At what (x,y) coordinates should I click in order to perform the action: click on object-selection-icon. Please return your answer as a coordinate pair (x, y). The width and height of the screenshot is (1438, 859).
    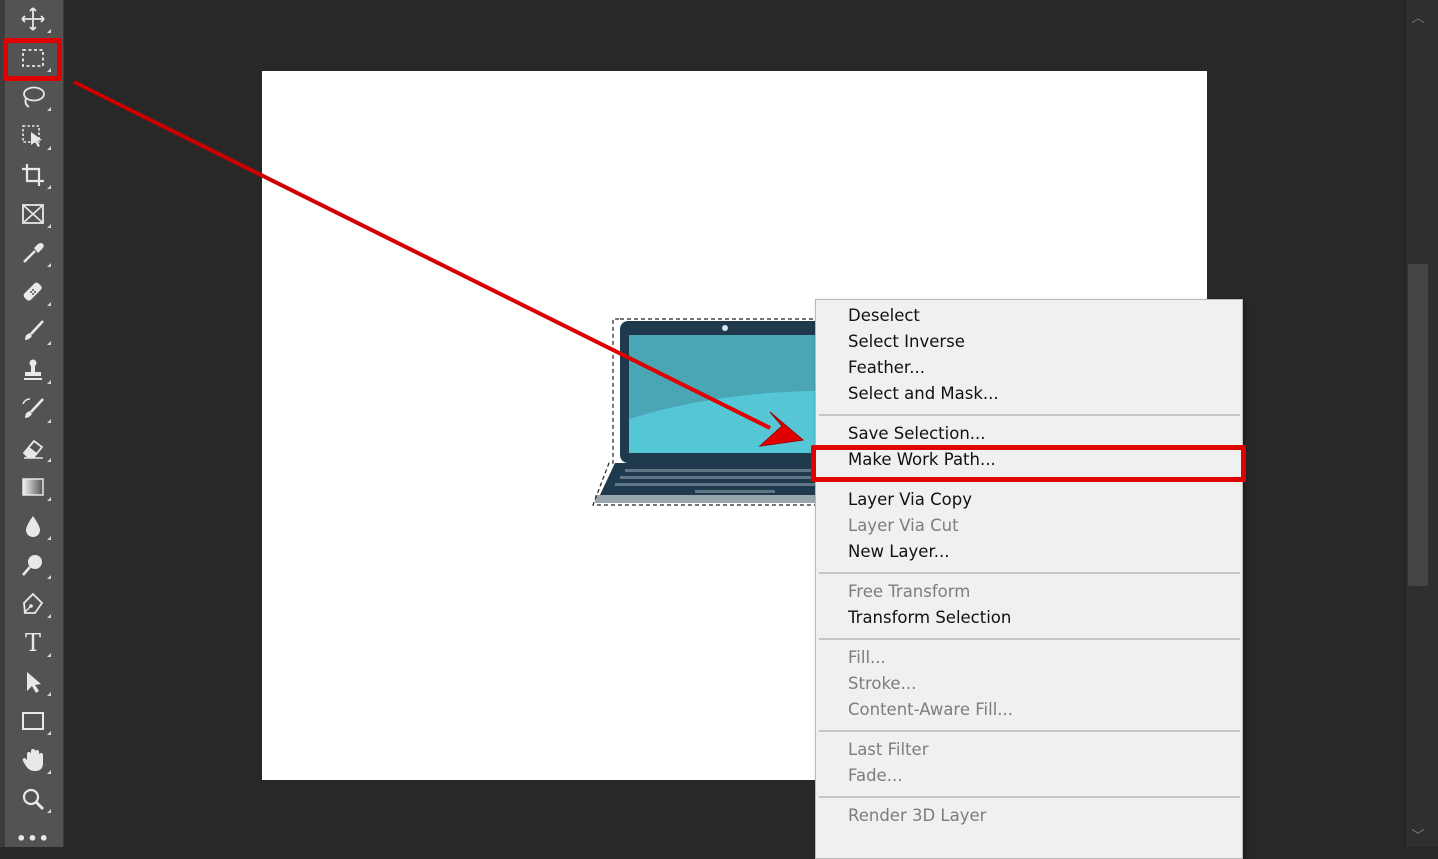
    Looking at the image, I should click on (32, 136).